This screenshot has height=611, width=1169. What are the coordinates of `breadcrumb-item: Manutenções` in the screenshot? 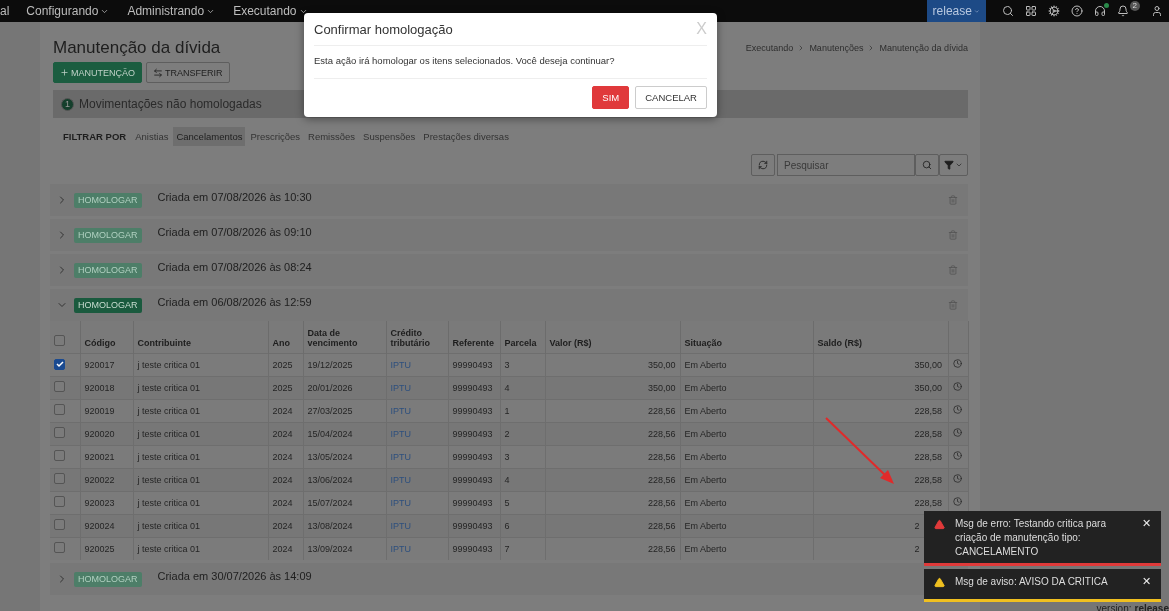 It's located at (836, 48).